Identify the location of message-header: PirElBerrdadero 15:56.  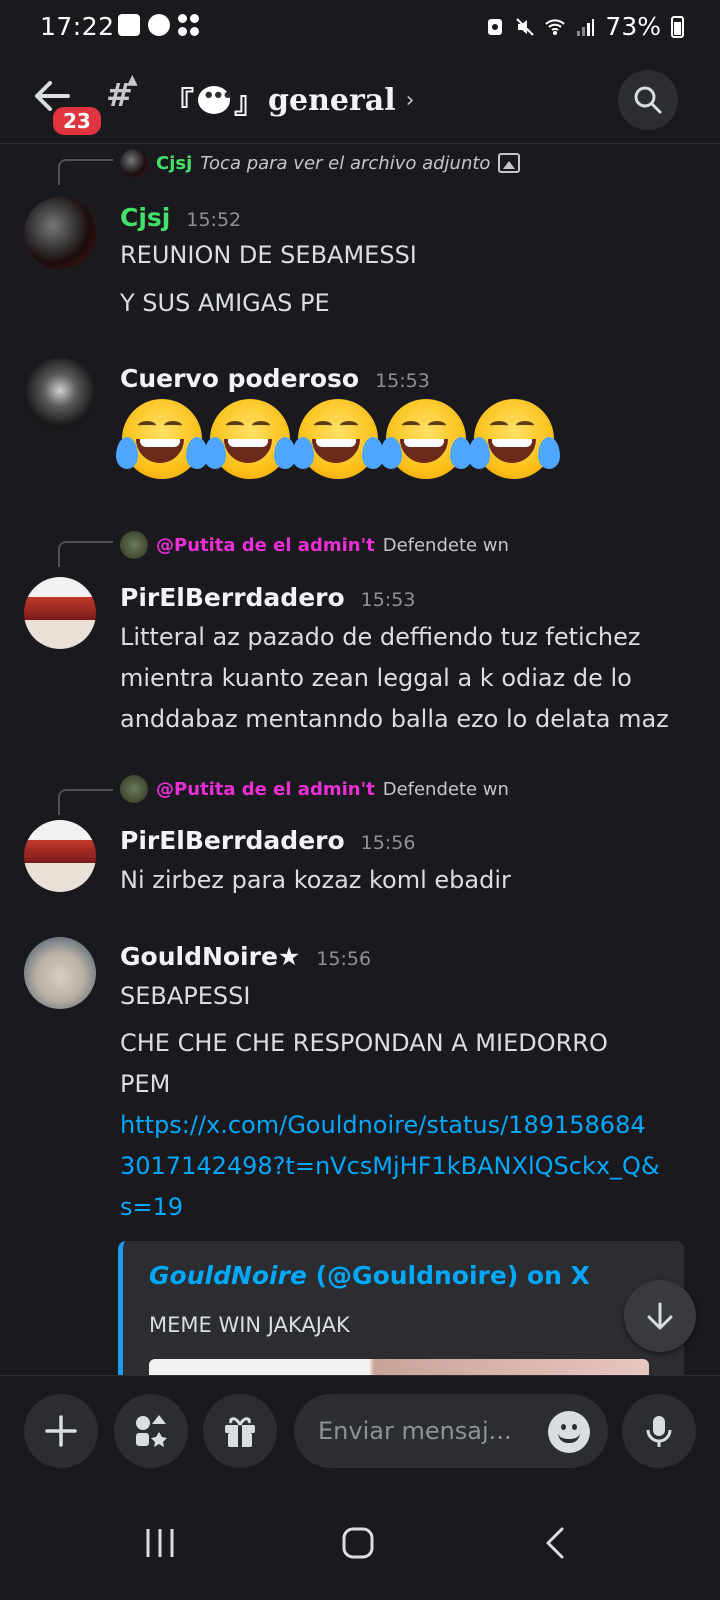
(267, 840).